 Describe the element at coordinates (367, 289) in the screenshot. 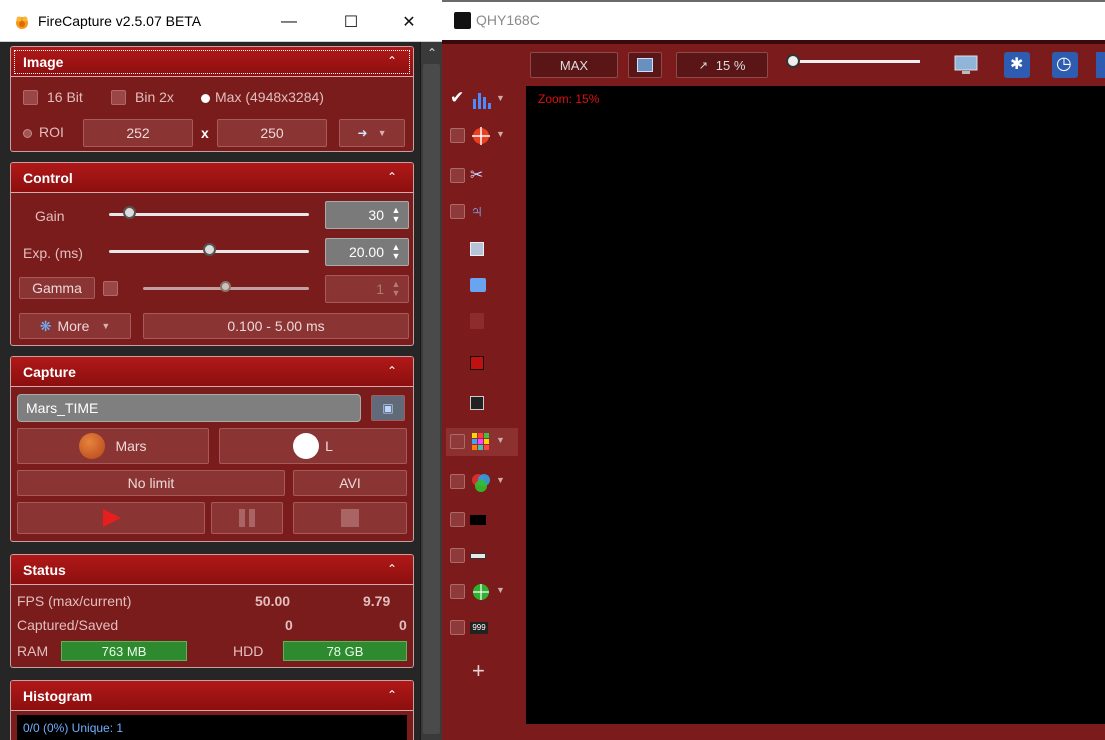

I see `gamma-input: 1 ▲ ▼` at that location.